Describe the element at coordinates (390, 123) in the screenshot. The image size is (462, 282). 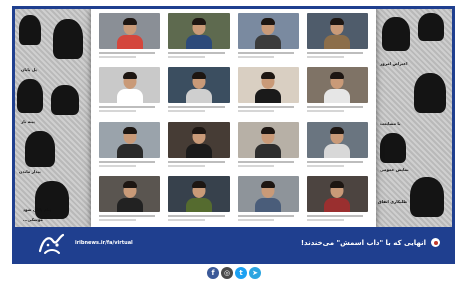
I see `right-caption-2: با مشایعت` at that location.